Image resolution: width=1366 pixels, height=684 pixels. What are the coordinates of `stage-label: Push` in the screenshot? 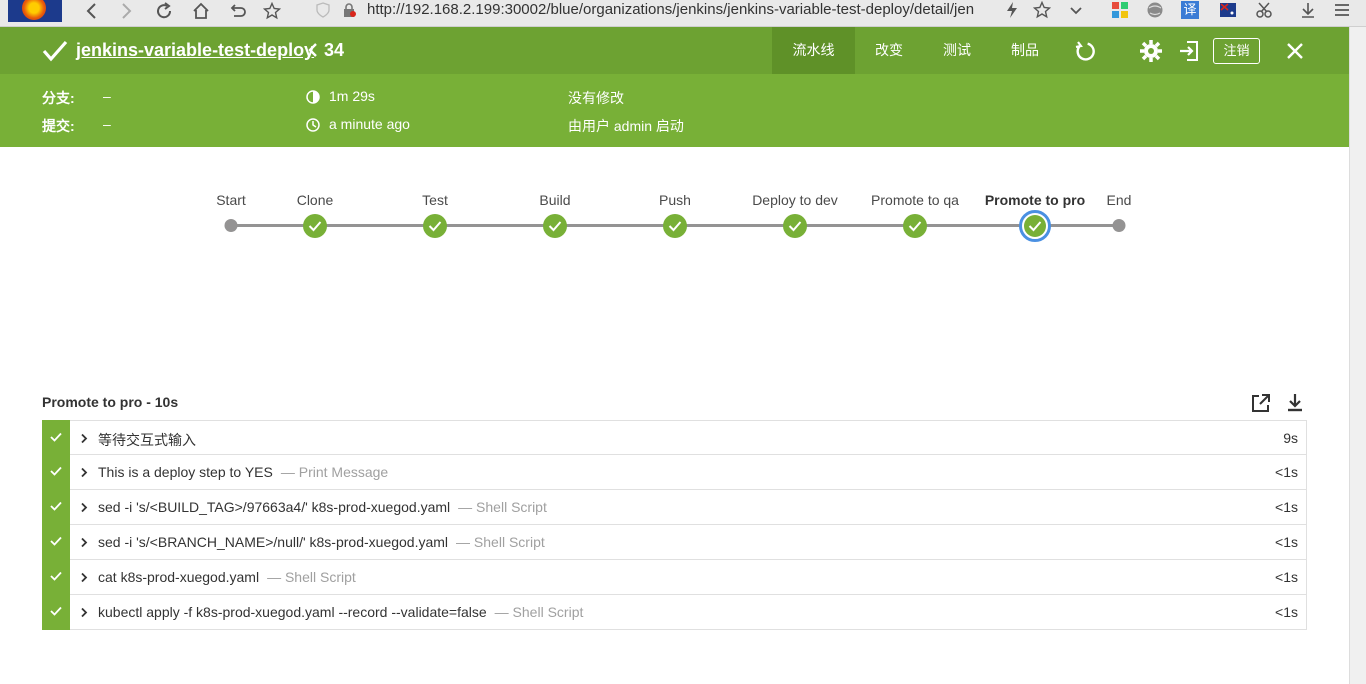 It's located at (675, 200).